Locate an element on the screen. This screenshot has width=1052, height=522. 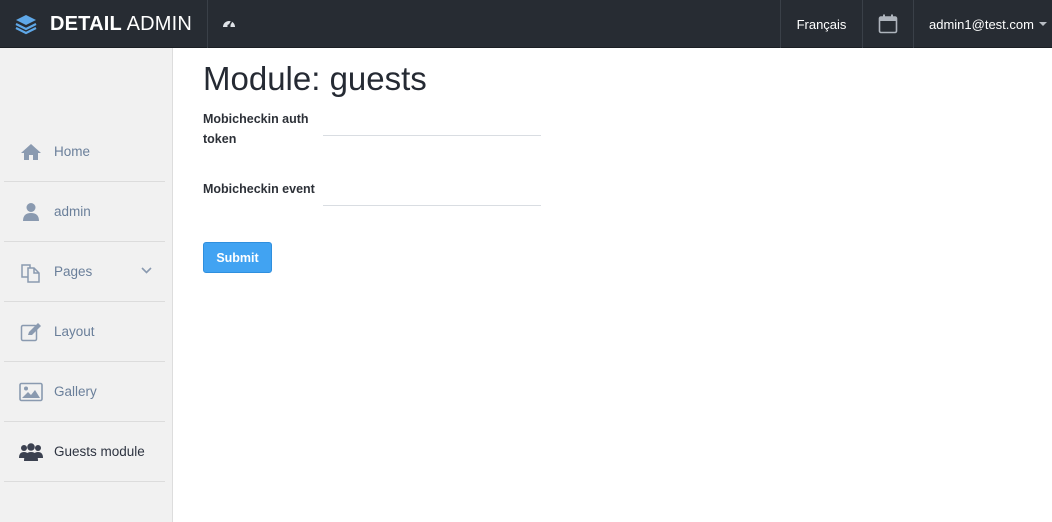
page-title: Module: guests is located at coordinates (315, 78).